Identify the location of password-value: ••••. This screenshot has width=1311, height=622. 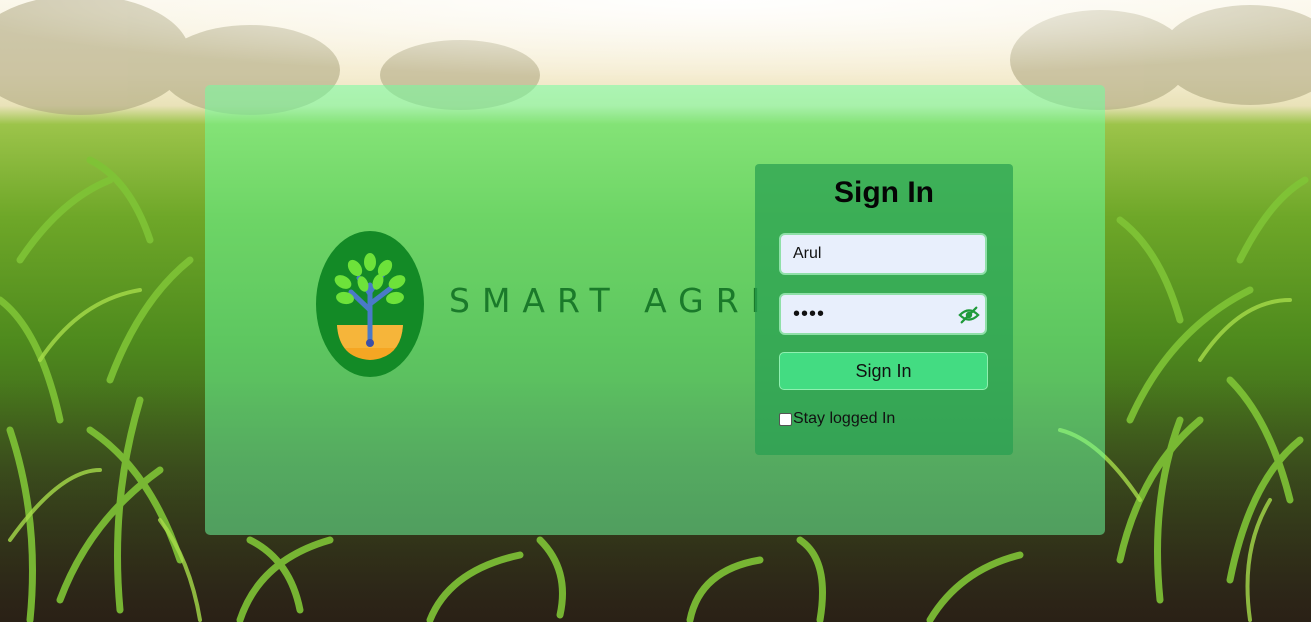
(809, 313).